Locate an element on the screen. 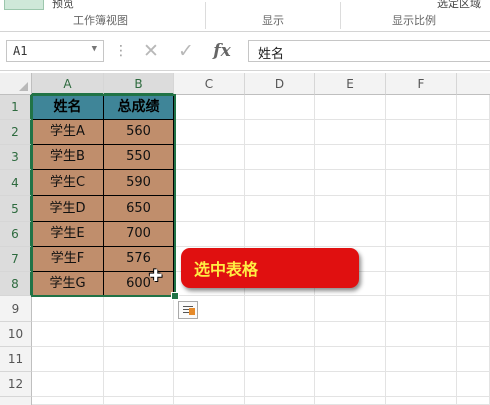 The height and width of the screenshot is (405, 490). row-header-3: 3 is located at coordinates (16, 157).